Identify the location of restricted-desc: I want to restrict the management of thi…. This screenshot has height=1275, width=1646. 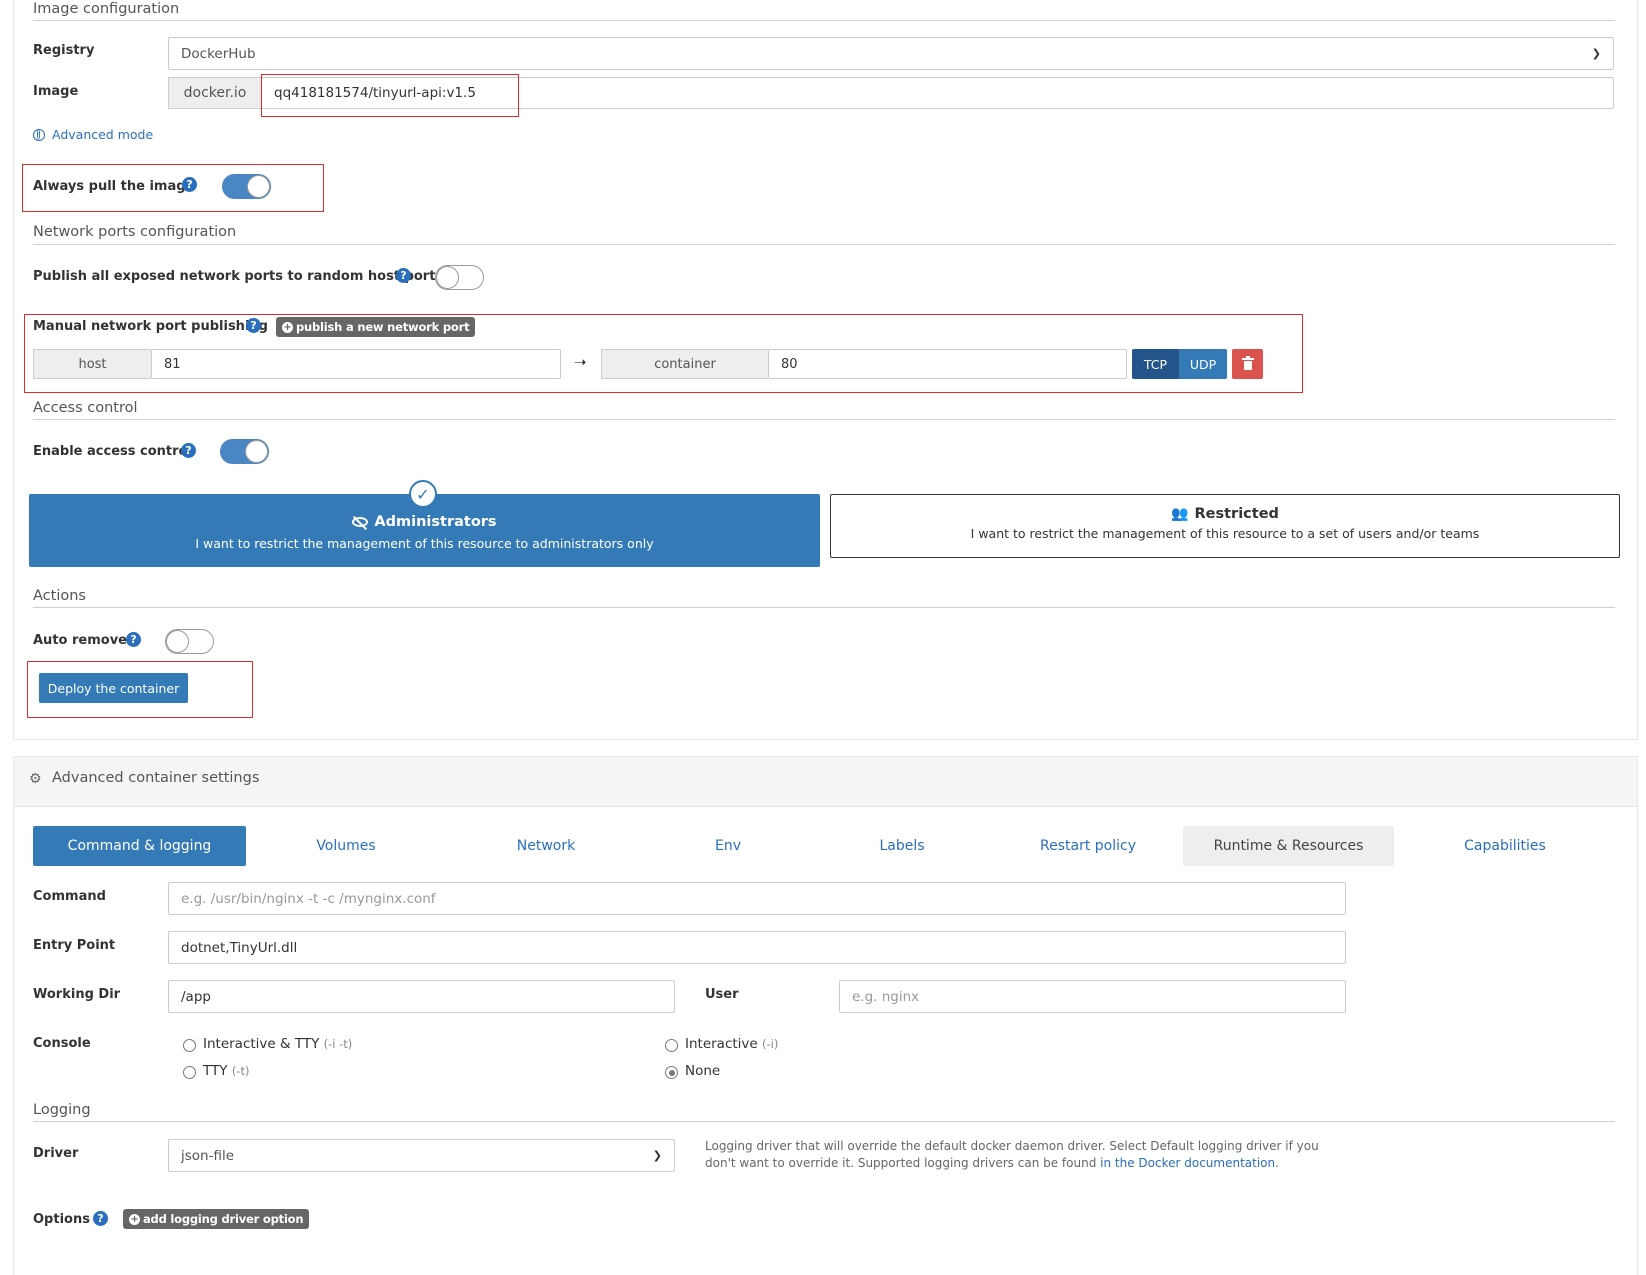
(1225, 533).